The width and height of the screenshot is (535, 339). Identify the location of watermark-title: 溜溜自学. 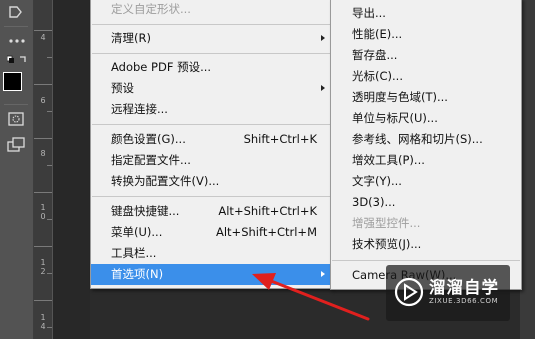
(464, 287).